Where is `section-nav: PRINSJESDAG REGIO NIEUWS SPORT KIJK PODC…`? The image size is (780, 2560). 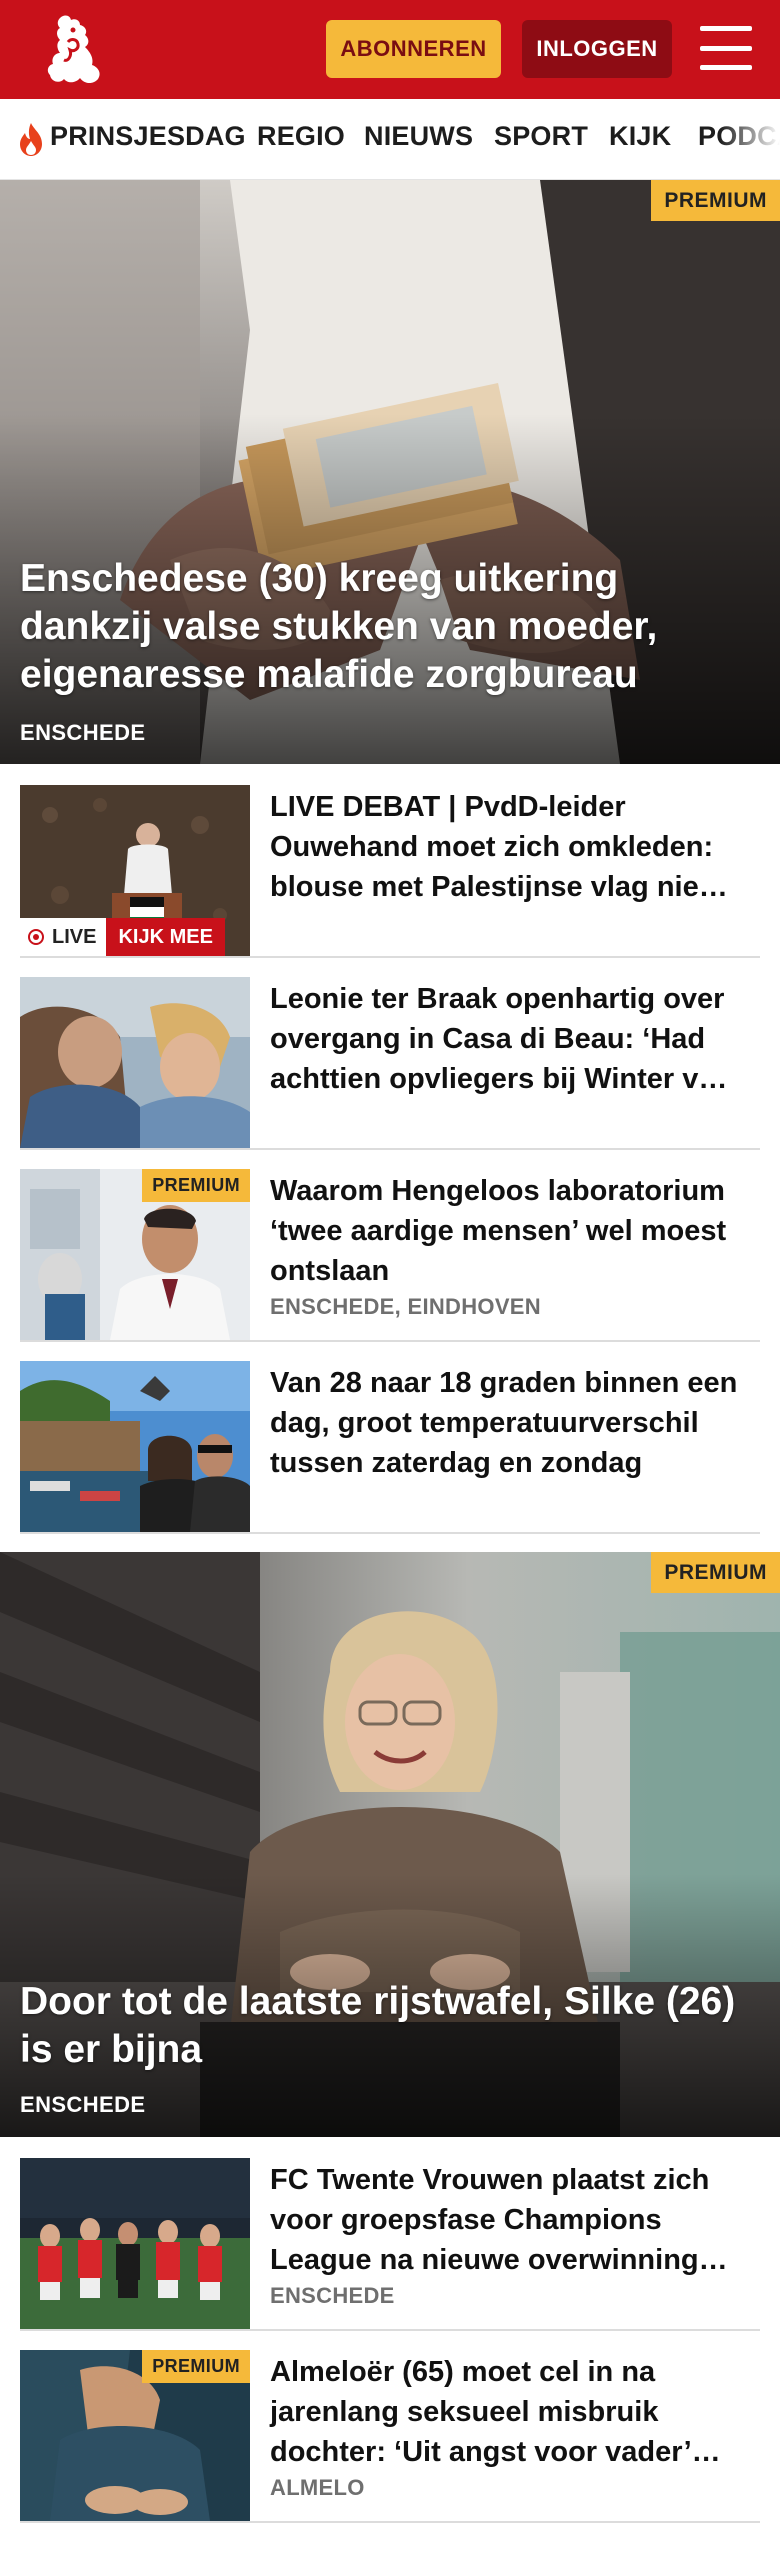 section-nav: PRINSJESDAG REGIO NIEUWS SPORT KIJK PODC… is located at coordinates (390, 139).